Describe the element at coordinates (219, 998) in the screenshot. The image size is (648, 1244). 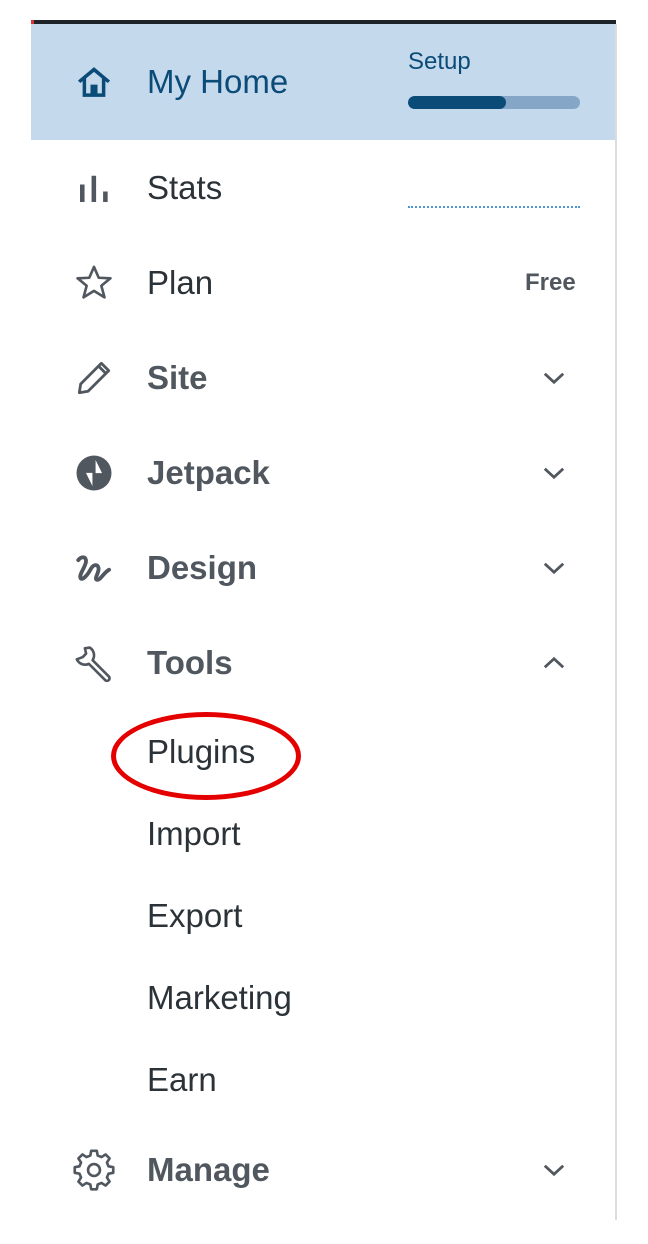
I see `submenu-item-marketing: Marketing` at that location.